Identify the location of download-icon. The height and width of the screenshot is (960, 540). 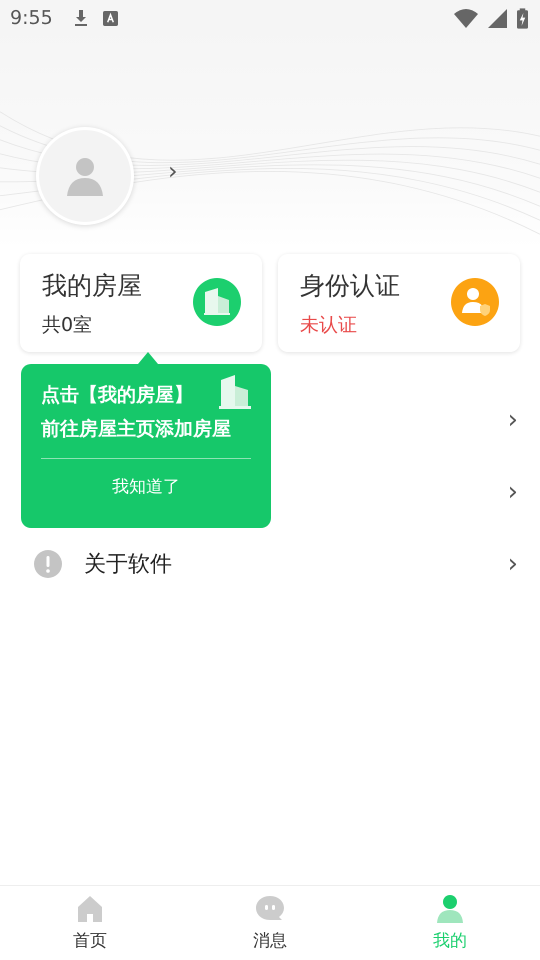
(80, 18).